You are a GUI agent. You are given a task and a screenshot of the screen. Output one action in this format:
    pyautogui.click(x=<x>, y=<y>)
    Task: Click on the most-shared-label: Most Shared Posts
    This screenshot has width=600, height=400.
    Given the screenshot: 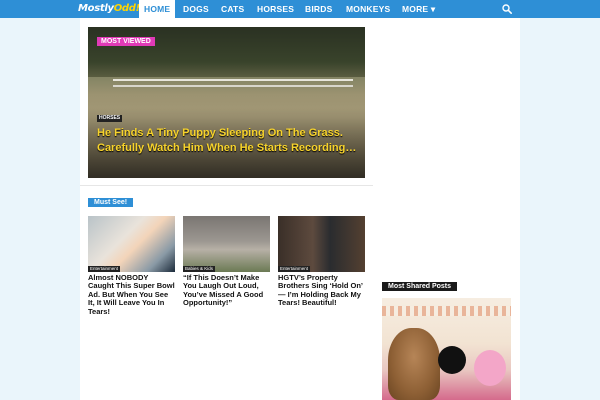 What is the action you would take?
    pyautogui.click(x=420, y=286)
    